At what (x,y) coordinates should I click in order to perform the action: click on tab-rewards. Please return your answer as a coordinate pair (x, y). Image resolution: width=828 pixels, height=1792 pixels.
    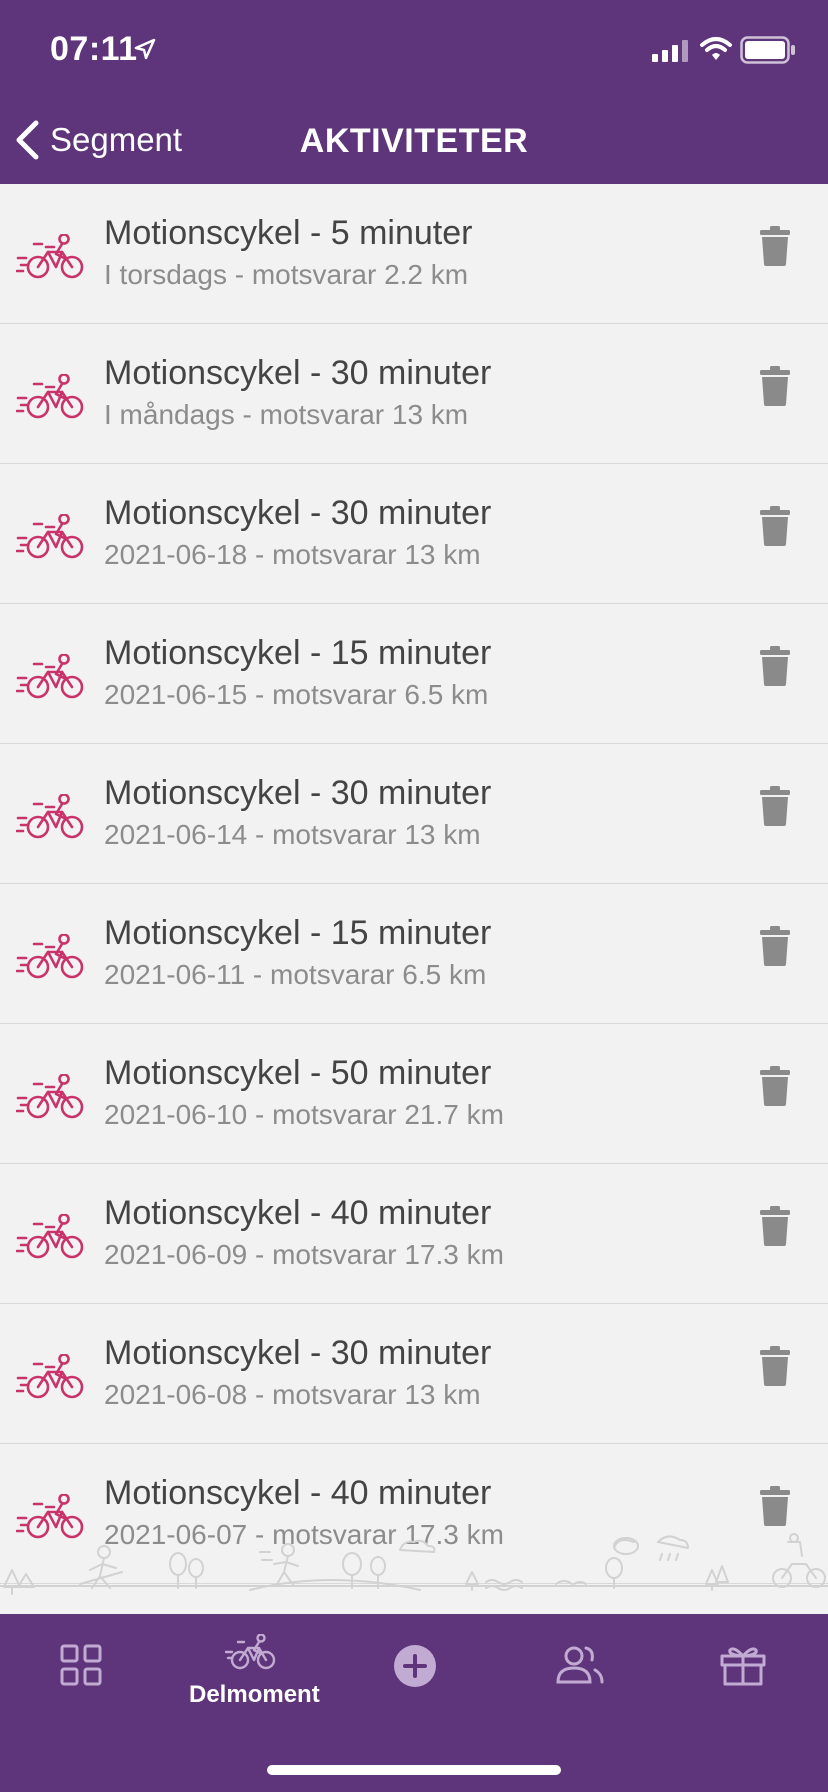
    Looking at the image, I should click on (743, 1667).